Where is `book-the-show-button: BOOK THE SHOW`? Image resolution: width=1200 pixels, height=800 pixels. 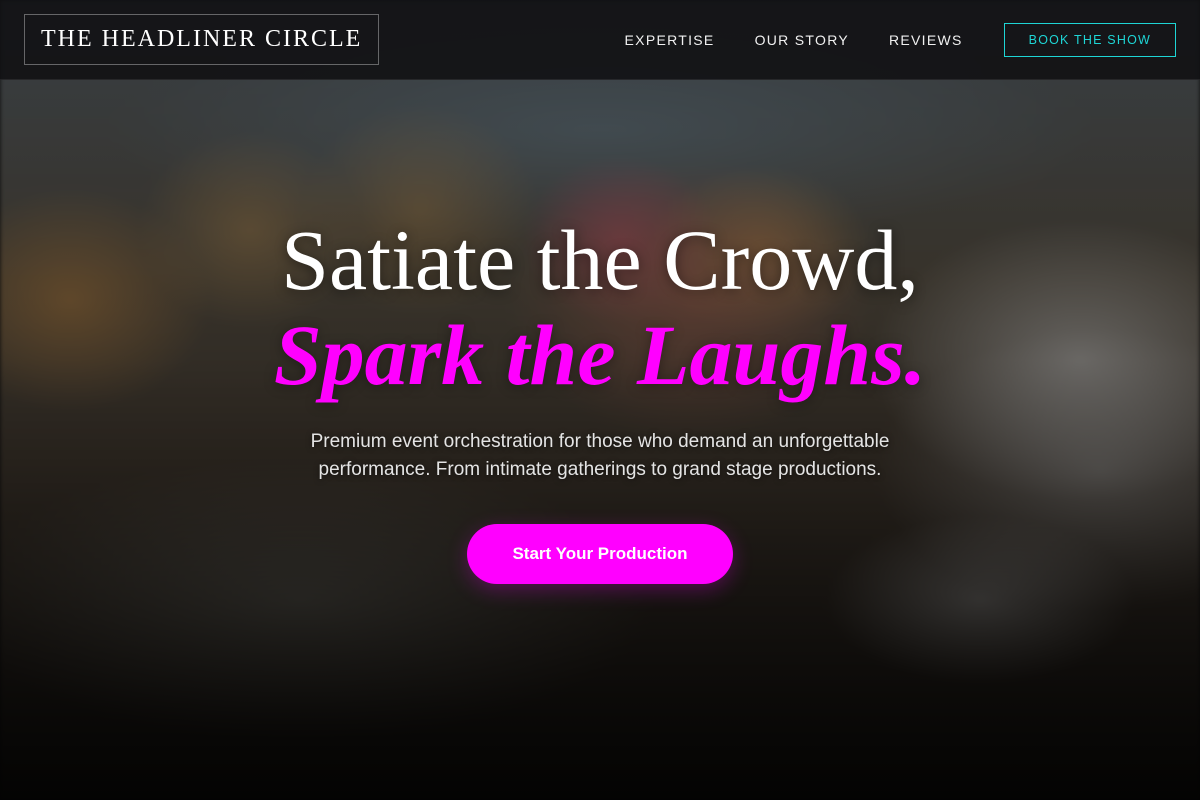
book-the-show-button: BOOK THE SHOW is located at coordinates (1089, 39).